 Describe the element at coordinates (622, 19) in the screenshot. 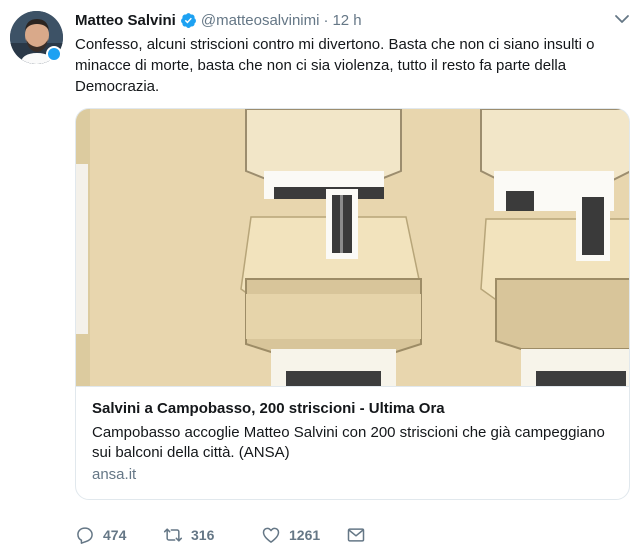

I see `chevron-down-icon` at that location.